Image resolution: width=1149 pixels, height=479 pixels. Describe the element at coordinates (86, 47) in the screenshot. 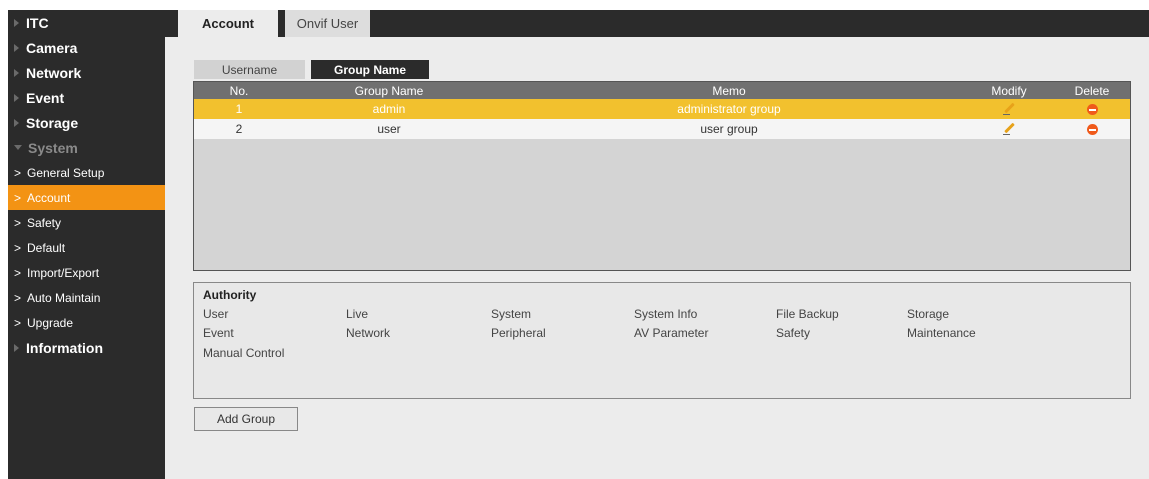

I see `sidebar-item-camera: Camera` at that location.